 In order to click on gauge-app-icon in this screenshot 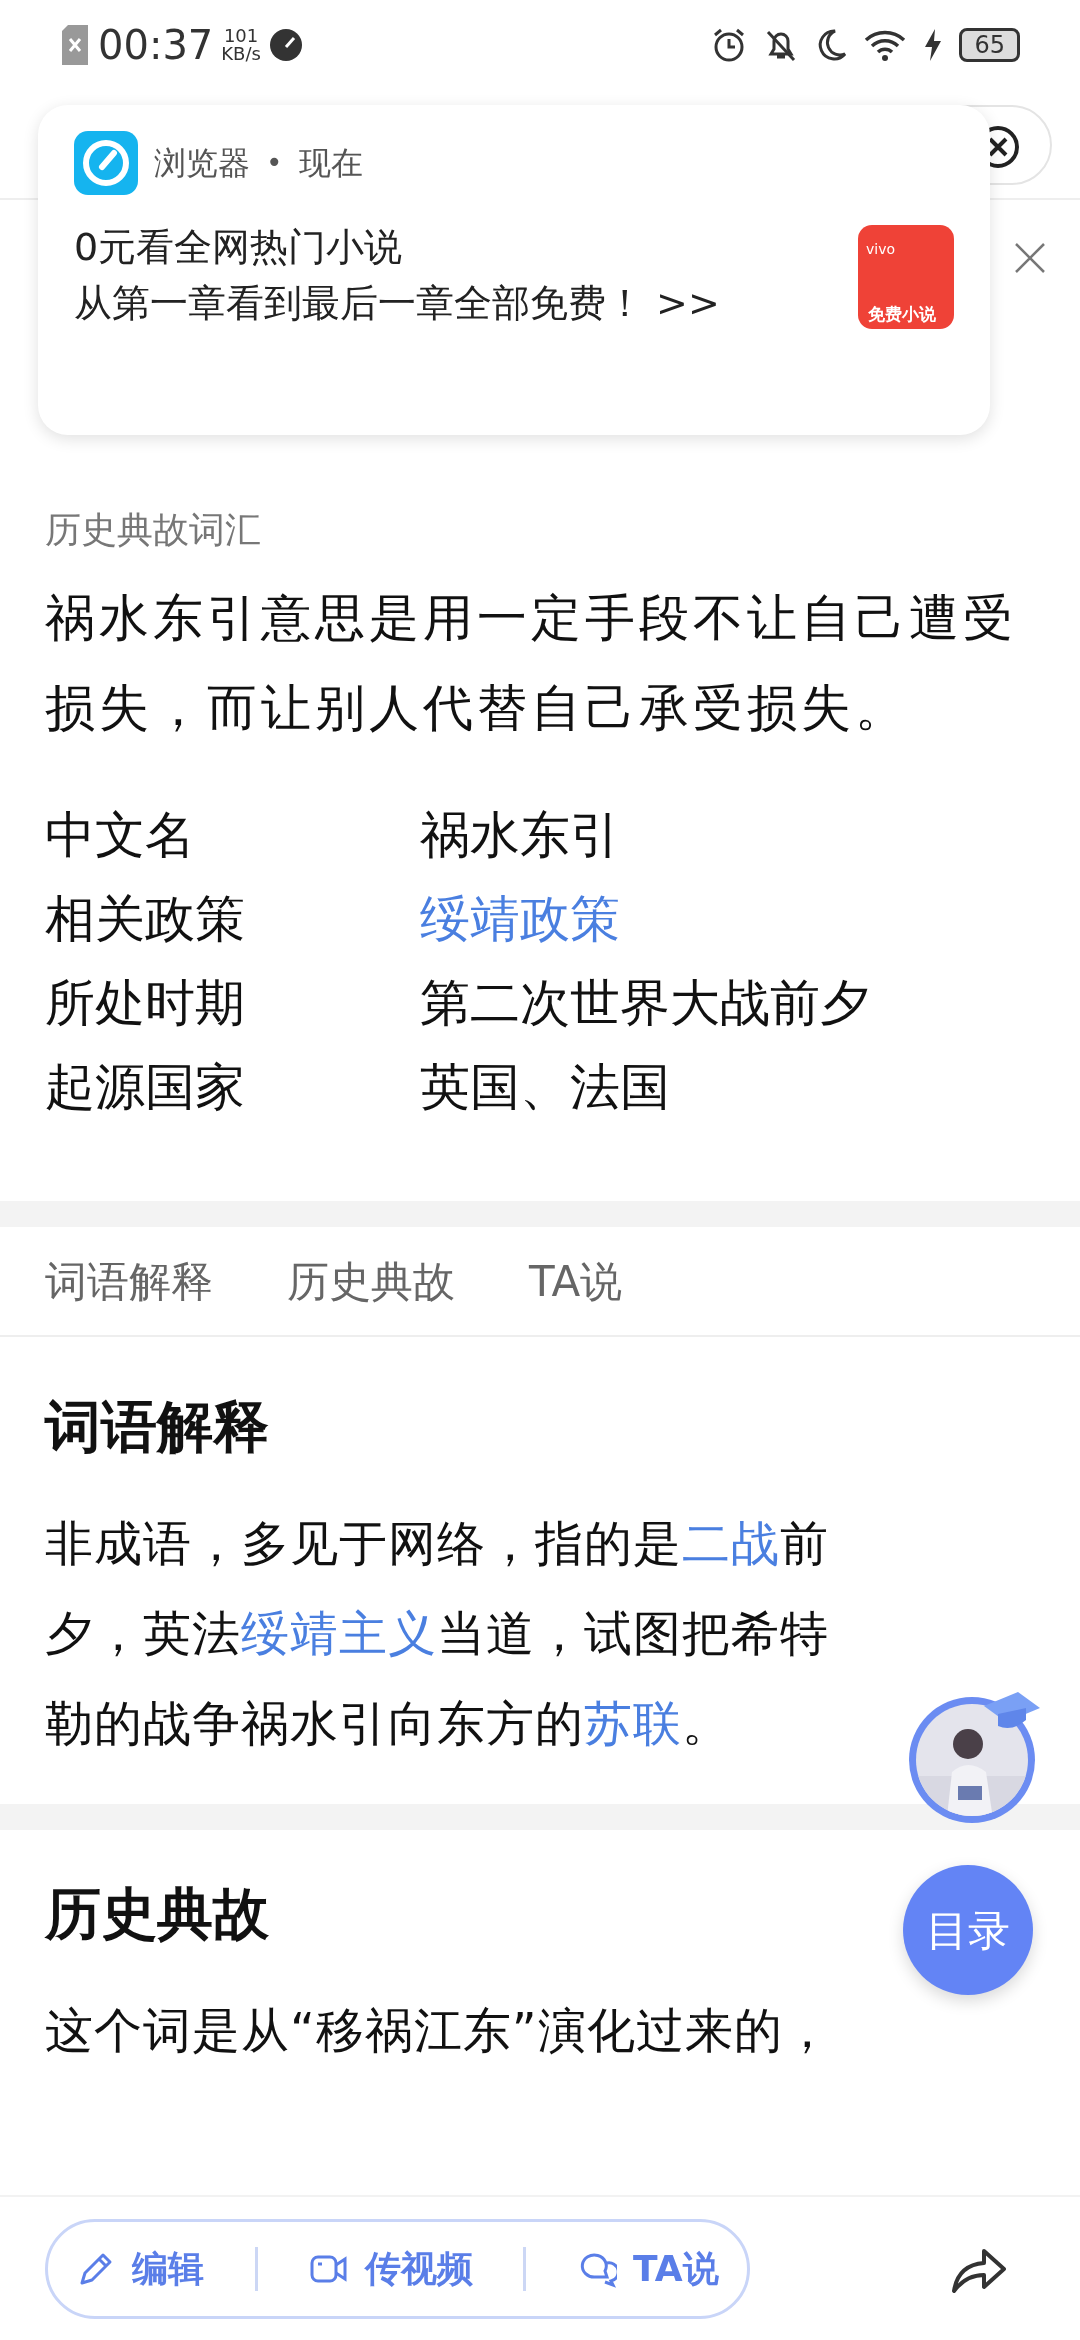, I will do `click(106, 163)`.